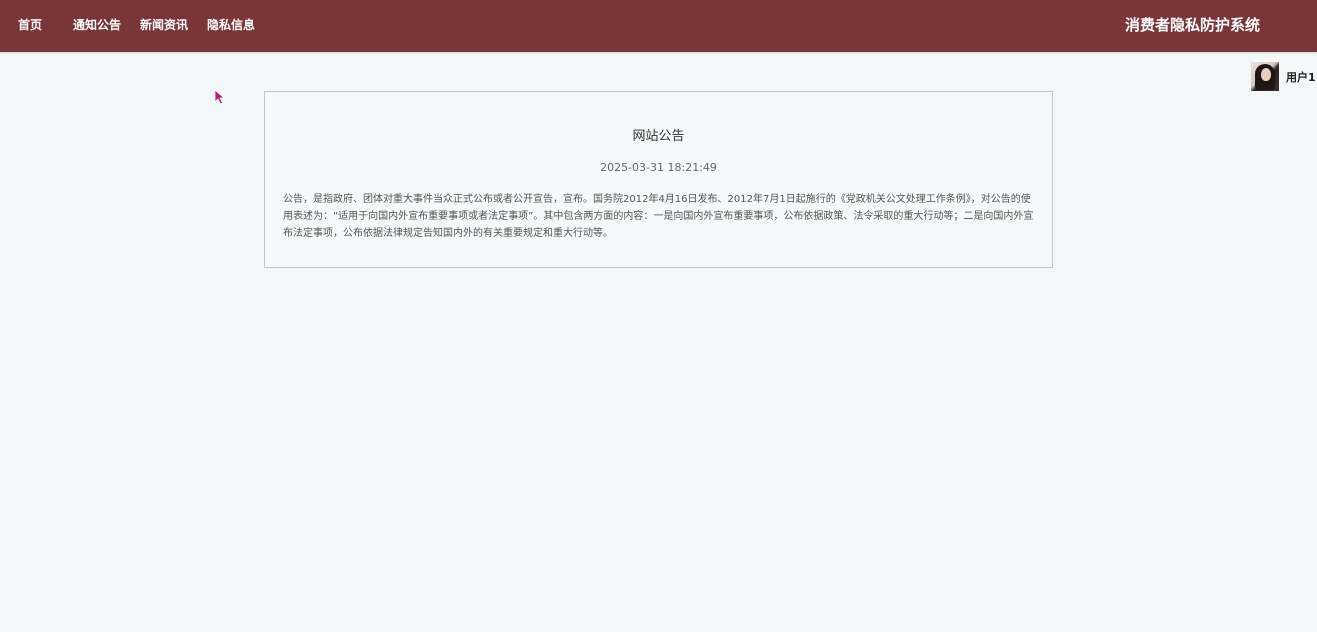  I want to click on avatar, so click(1265, 76).